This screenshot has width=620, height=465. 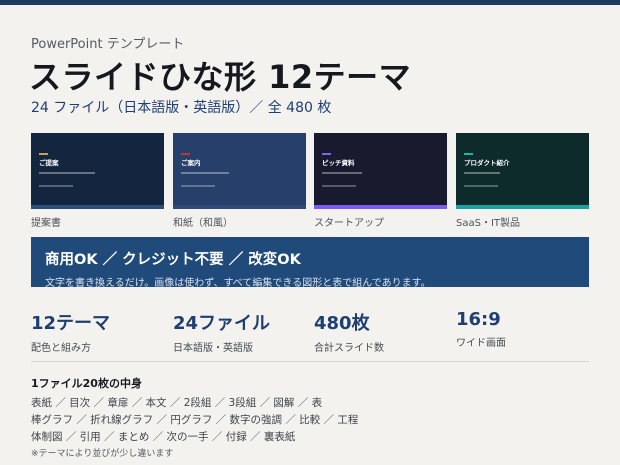 What do you see at coordinates (220, 77) in the screenshot?
I see `page-title: スライドひな形 12テーマ` at bounding box center [220, 77].